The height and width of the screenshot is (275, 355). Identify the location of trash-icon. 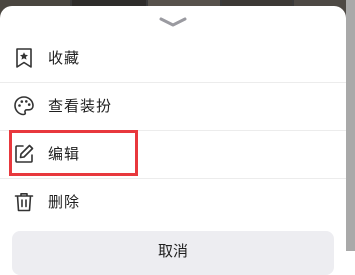
(24, 202).